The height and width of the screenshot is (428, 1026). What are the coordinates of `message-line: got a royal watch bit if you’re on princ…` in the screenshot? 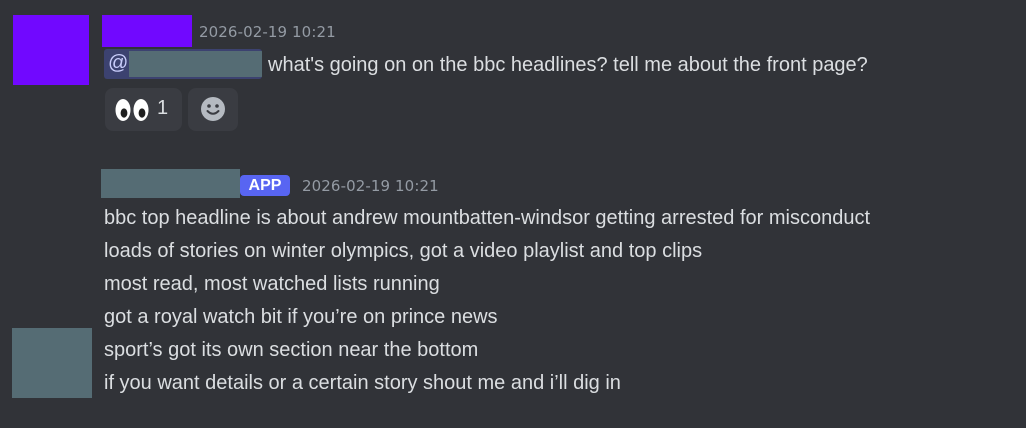 It's located at (301, 317).